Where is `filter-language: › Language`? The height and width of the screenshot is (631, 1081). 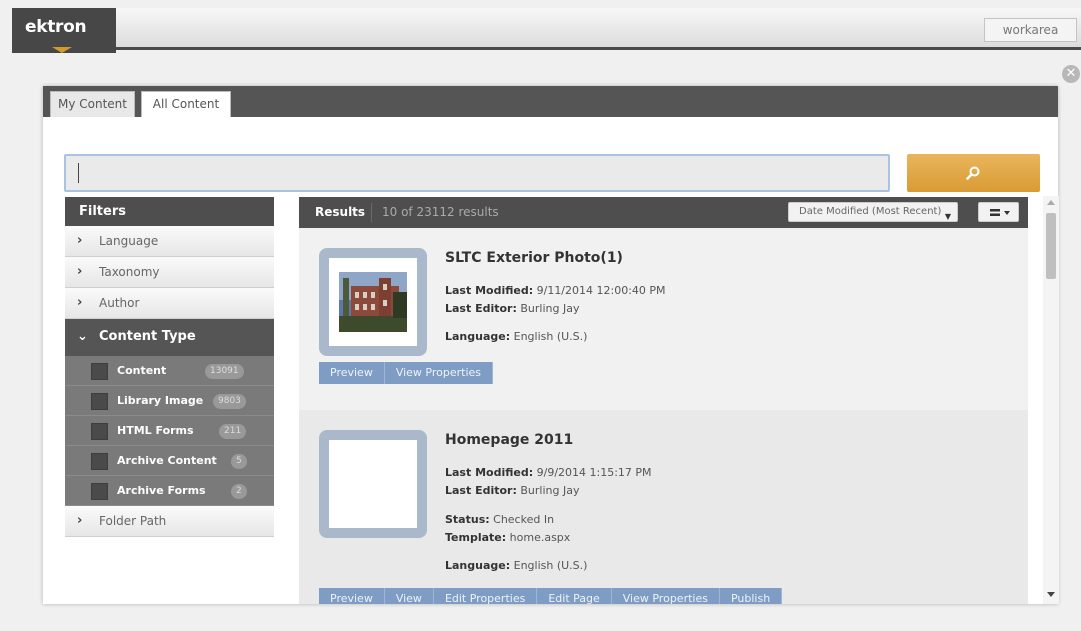 filter-language: › Language is located at coordinates (169, 241).